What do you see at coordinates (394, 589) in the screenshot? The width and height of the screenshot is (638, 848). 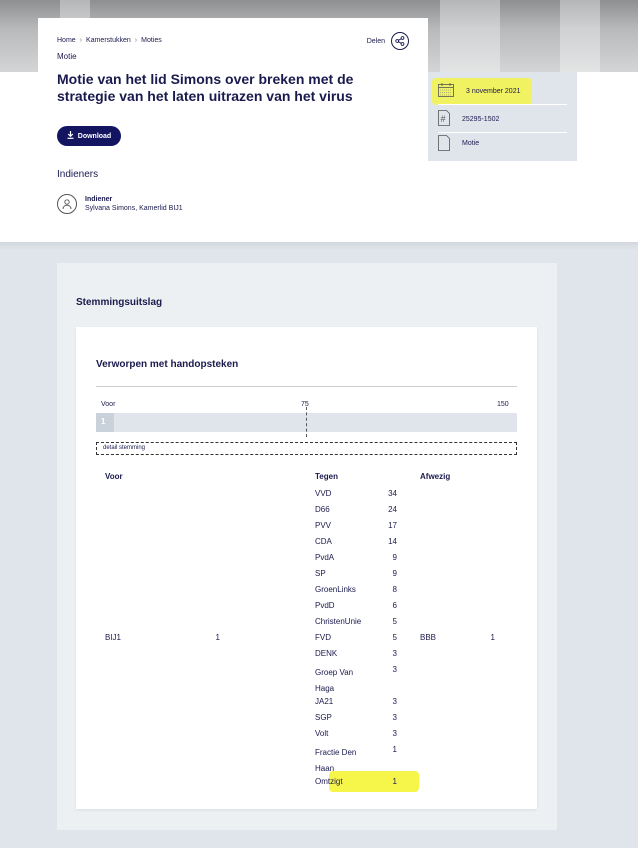 I see `party-seats: 8` at bounding box center [394, 589].